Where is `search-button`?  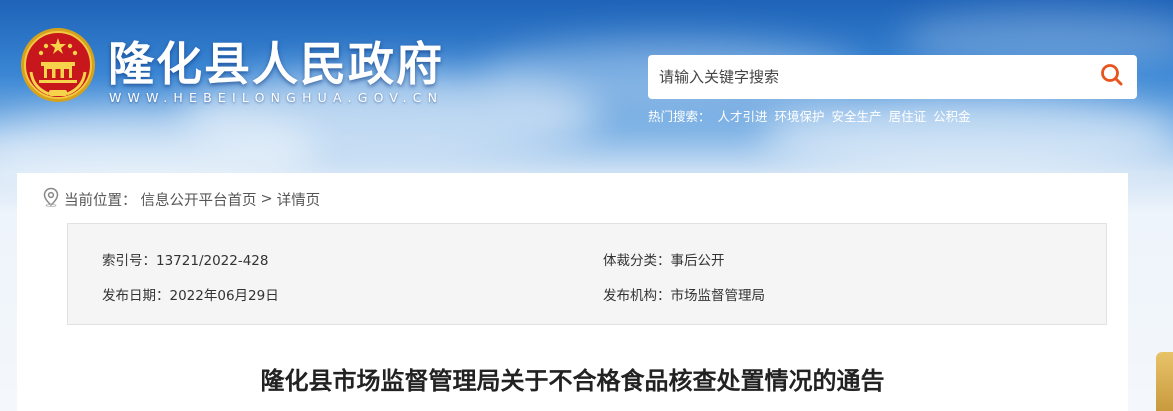 search-button is located at coordinates (1112, 77).